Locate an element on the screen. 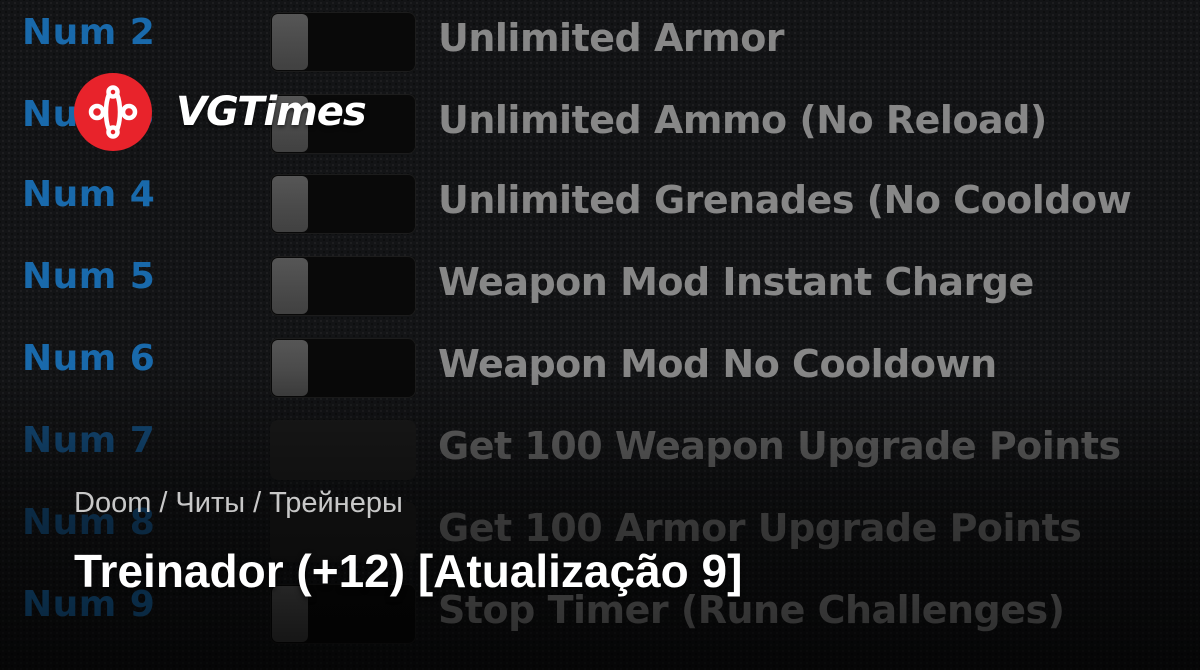 This screenshot has height=670, width=1200. breadcrumb: Doom / Читы / Трейнеры is located at coordinates (238, 503).